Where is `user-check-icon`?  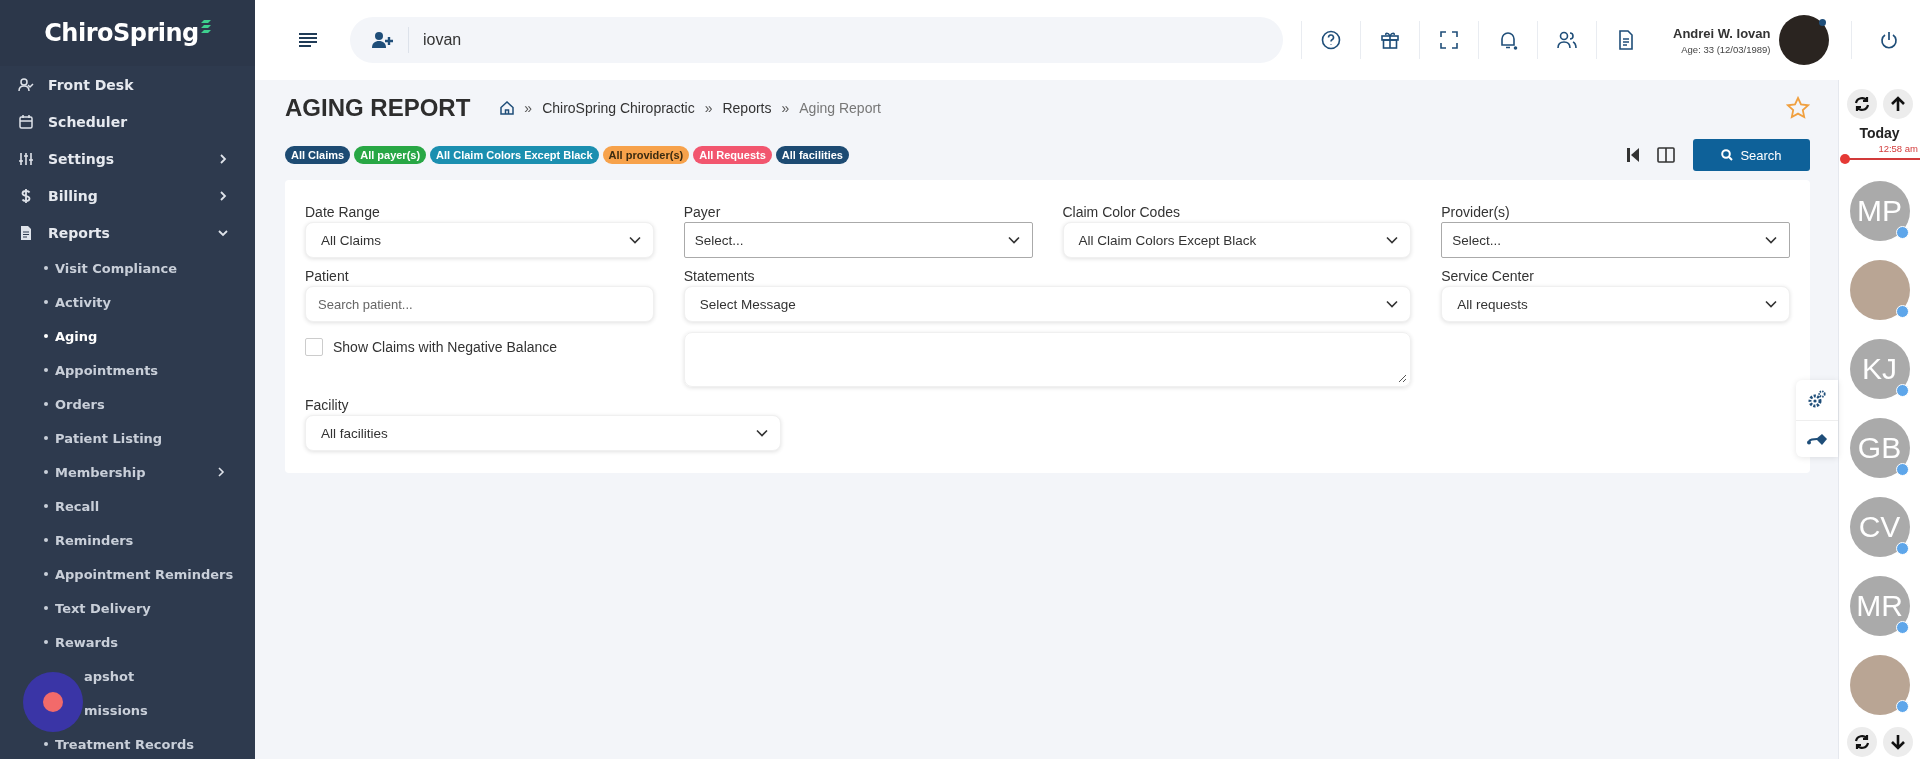 user-check-icon is located at coordinates (26, 84).